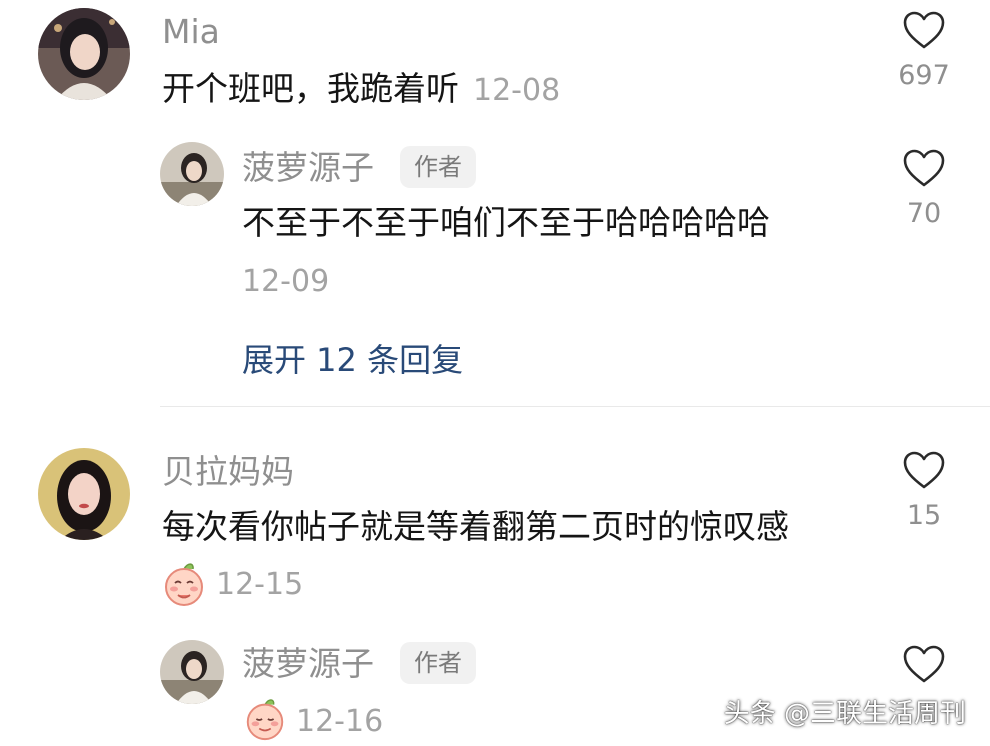 The height and width of the screenshot is (746, 990). I want to click on expand-replies-link: 展开 12 条回复, so click(352, 360).